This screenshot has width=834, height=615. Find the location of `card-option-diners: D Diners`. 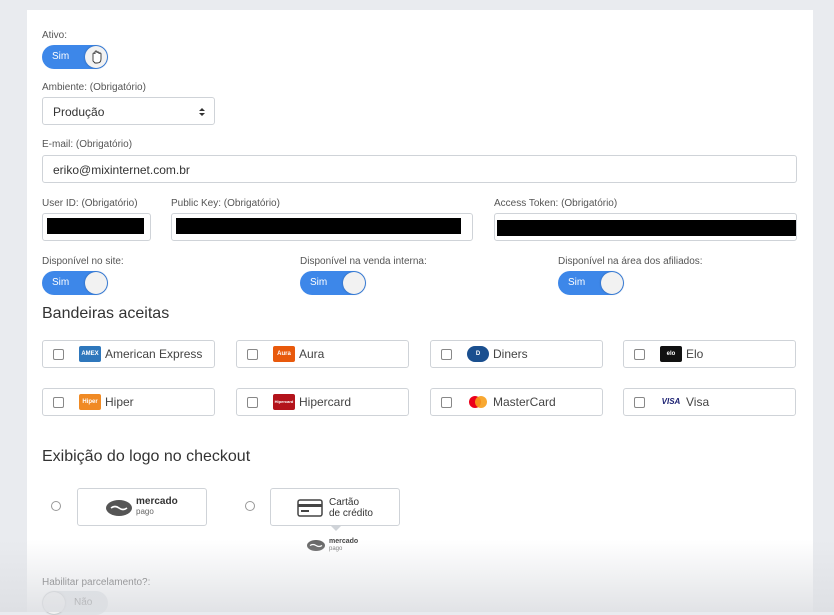

card-option-diners: D Diners is located at coordinates (516, 354).